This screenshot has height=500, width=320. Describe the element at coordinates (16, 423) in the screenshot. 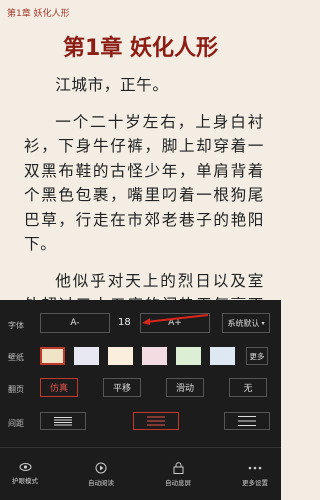

I see `spacing-label: 间距` at that location.